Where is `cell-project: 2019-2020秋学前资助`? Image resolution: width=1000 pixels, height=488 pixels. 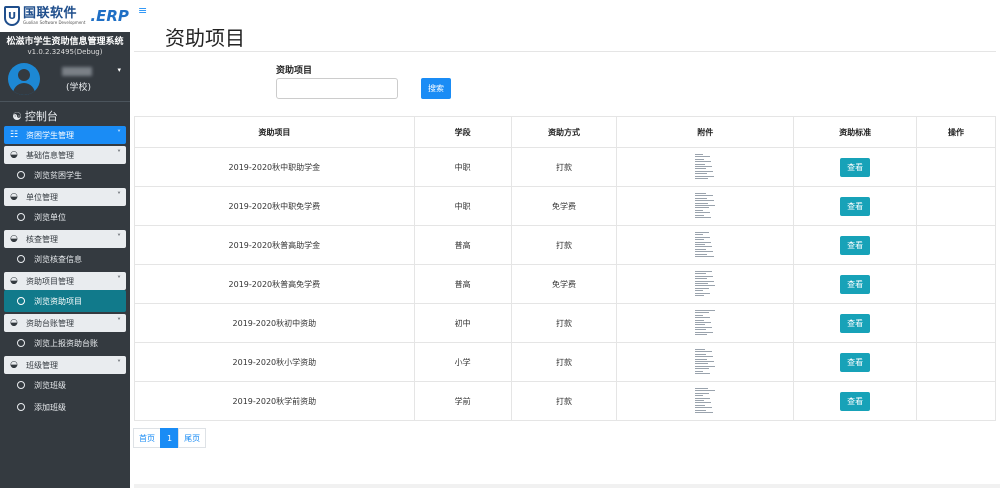
cell-project: 2019-2020秋学前资助 is located at coordinates (274, 401).